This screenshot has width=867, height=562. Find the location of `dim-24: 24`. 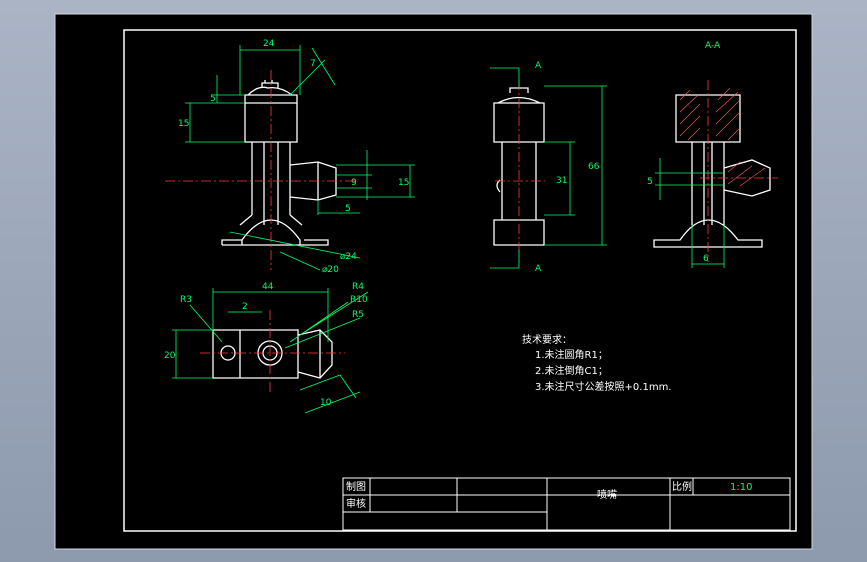

dim-24: 24 is located at coordinates (269, 44).